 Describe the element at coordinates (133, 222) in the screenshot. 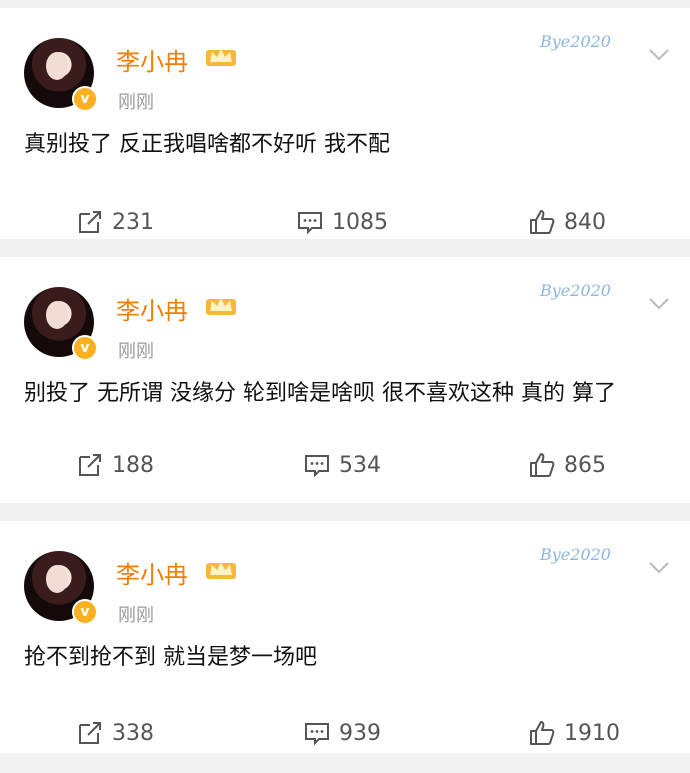

I see `repost-count: 231` at that location.